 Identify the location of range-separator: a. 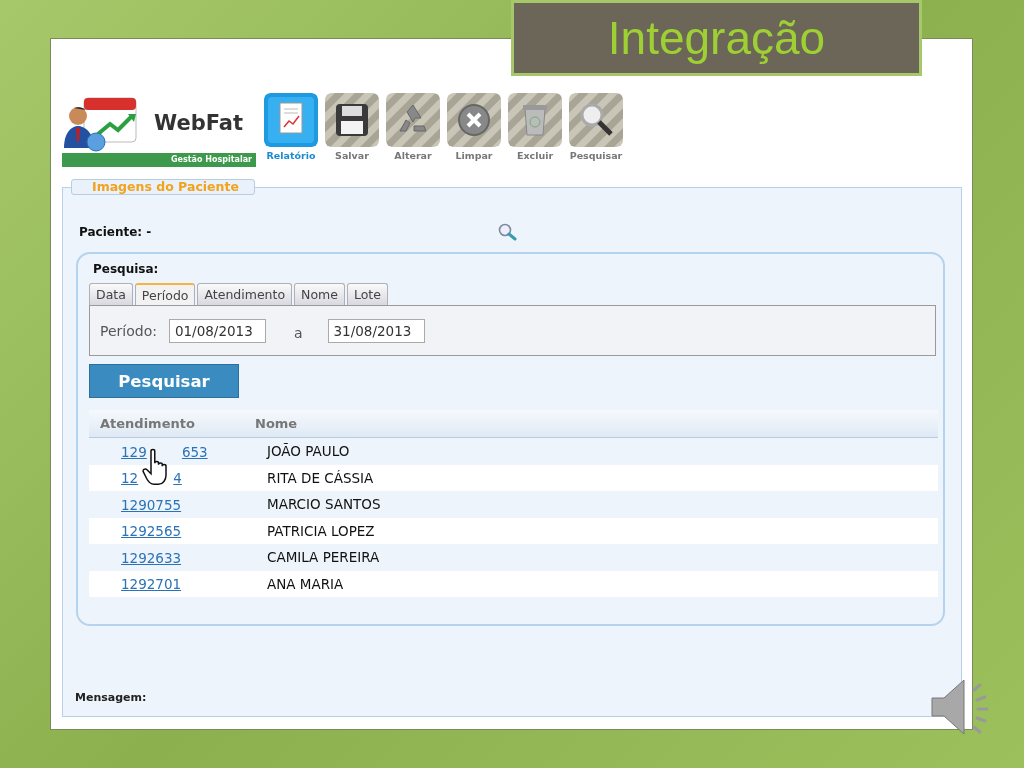
(298, 332).